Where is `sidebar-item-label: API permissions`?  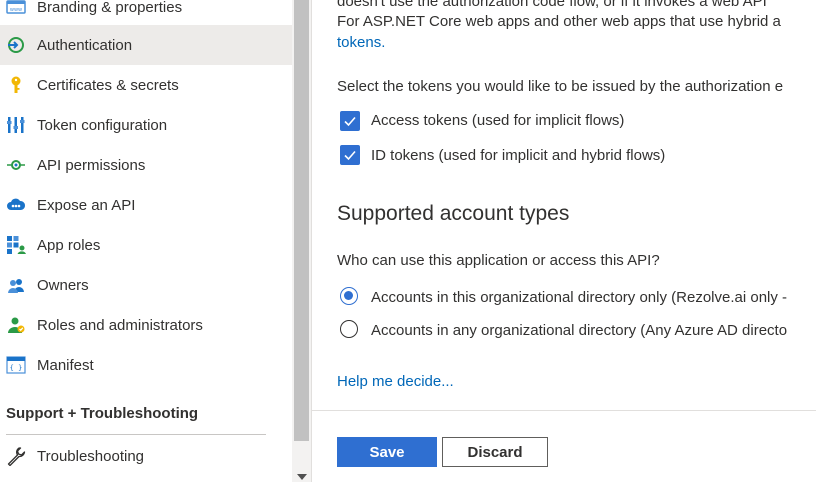 sidebar-item-label: API permissions is located at coordinates (91, 165).